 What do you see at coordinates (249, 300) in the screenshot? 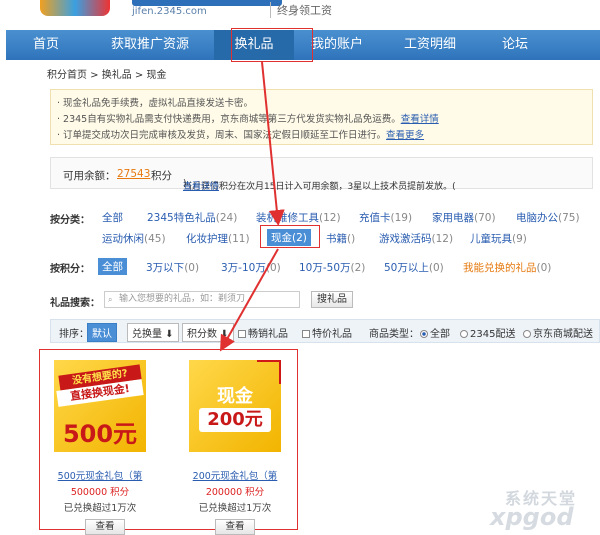
I see `arrow-cash-to-products` at bounding box center [249, 300].